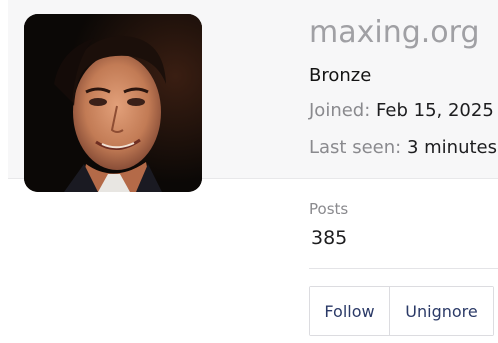 This screenshot has width=498, height=343. I want to click on posts-label: Posts, so click(329, 209).